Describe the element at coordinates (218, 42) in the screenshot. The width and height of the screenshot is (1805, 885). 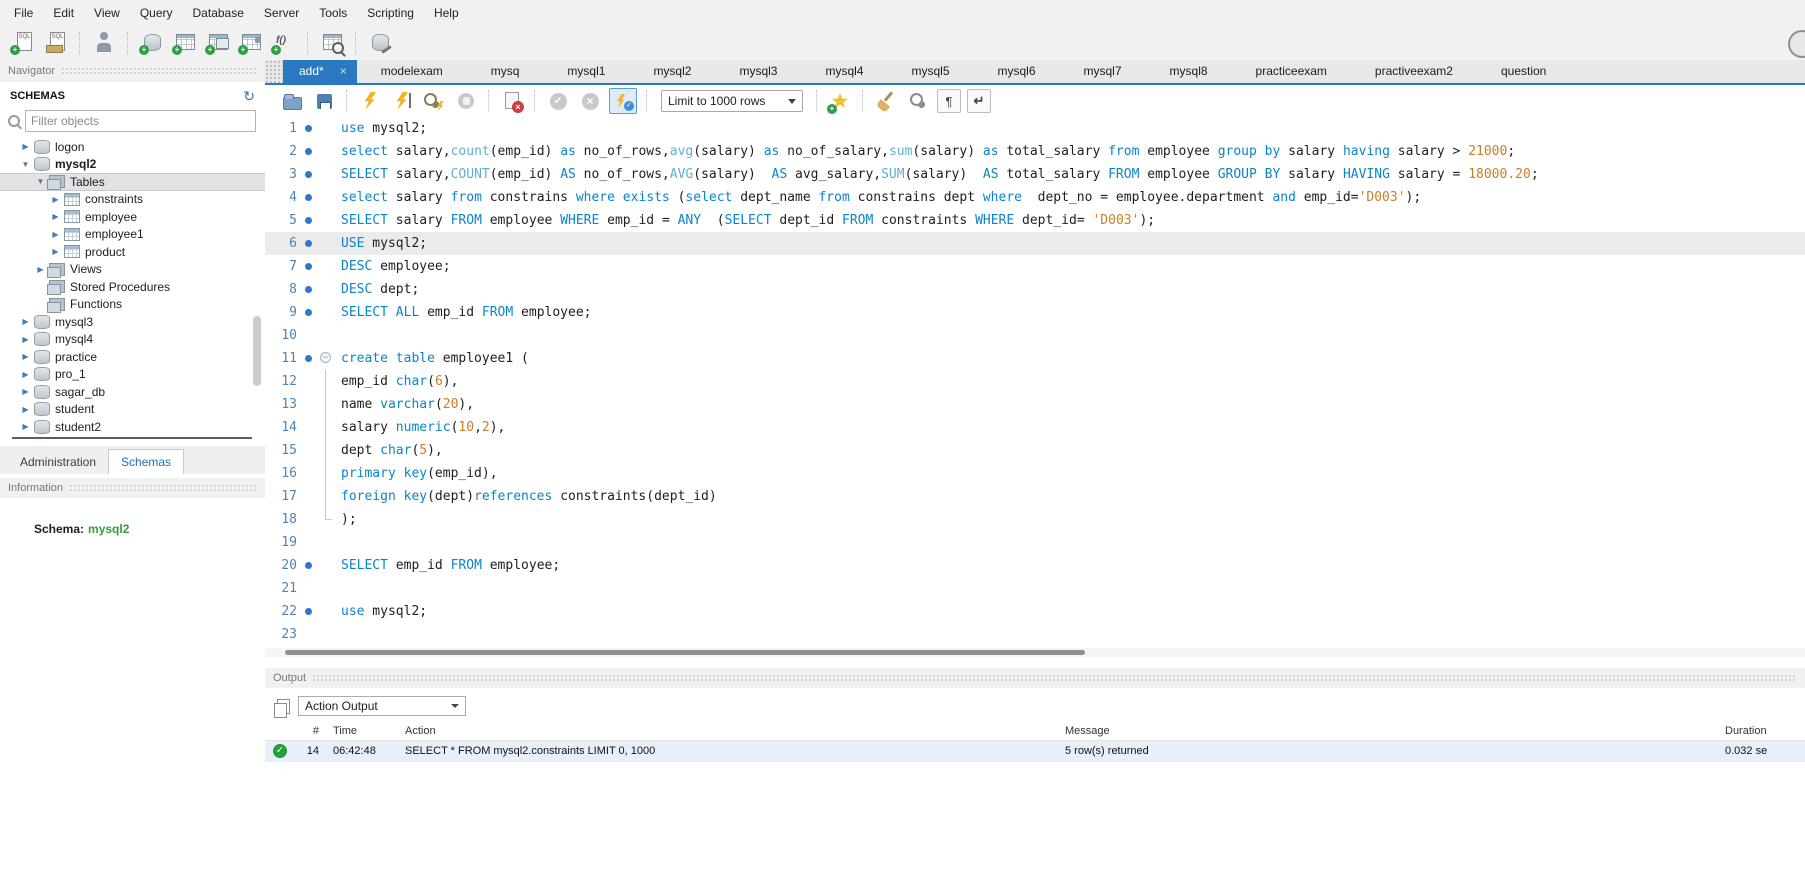
I see `create-view-icon` at that location.